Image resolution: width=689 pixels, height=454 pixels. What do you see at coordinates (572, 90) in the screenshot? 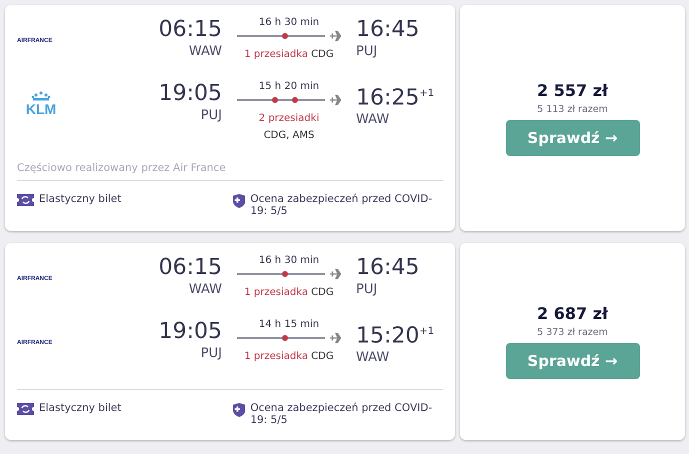
I see `price: 2 557 zł` at bounding box center [572, 90].